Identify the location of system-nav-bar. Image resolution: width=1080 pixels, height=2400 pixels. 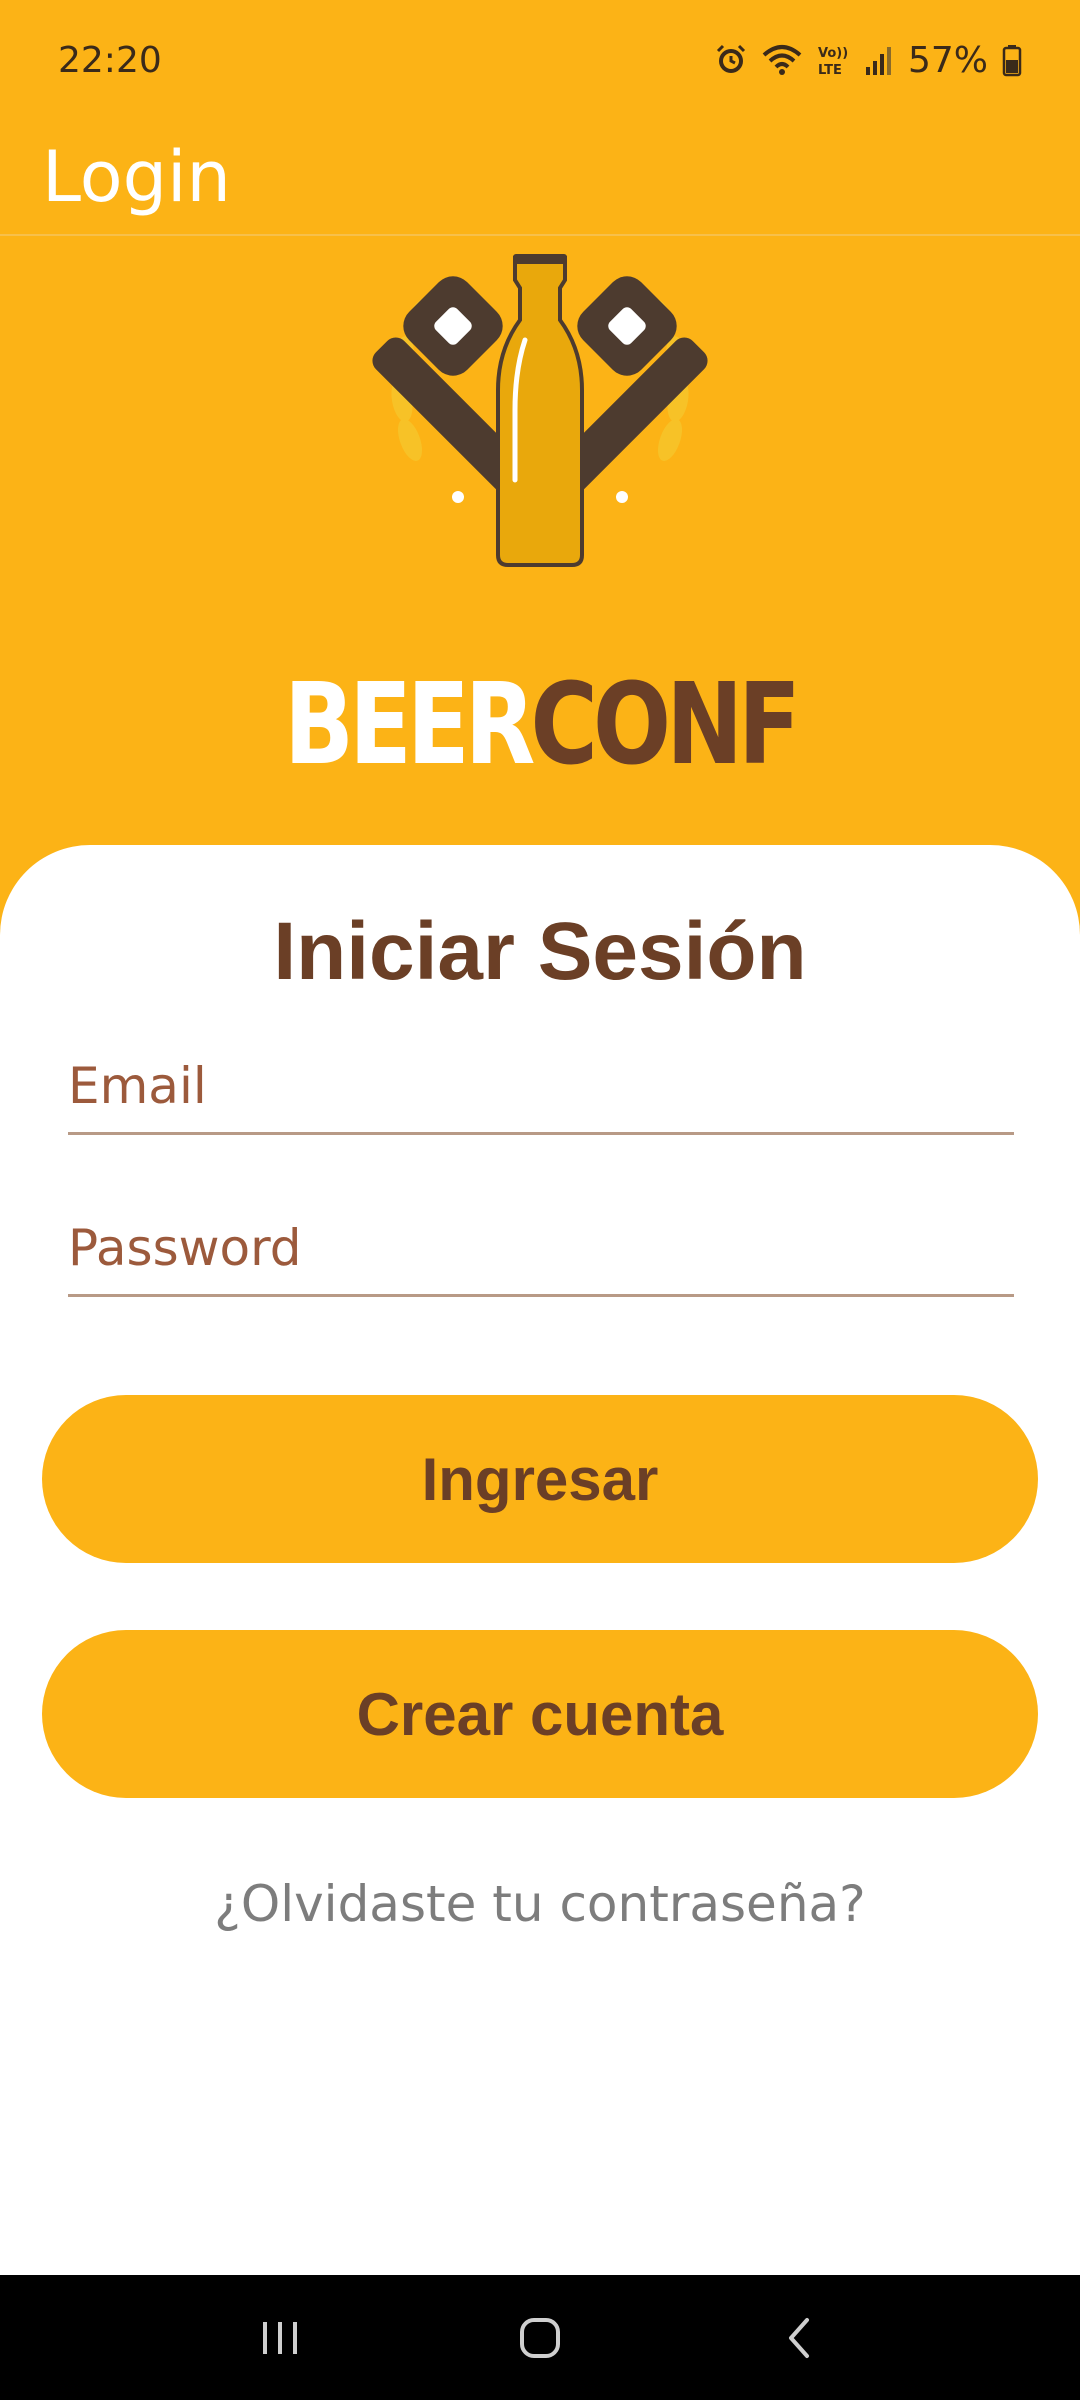
(540, 2337).